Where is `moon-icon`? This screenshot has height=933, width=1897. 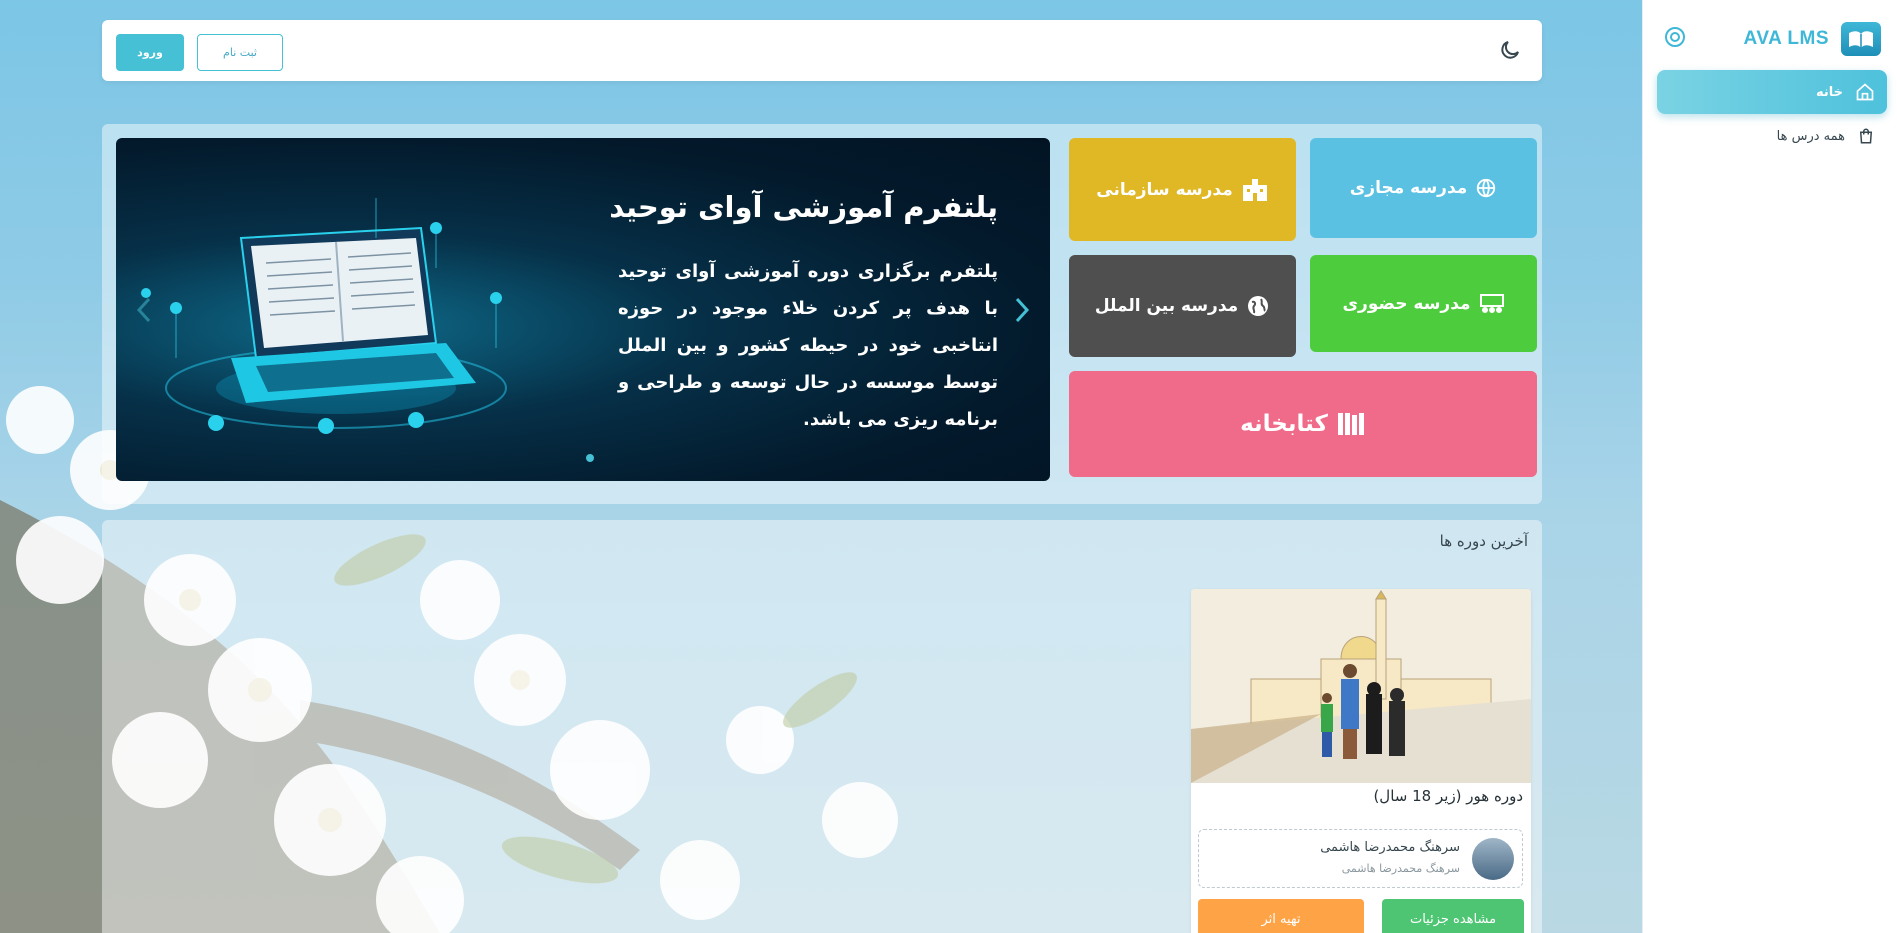 moon-icon is located at coordinates (1510, 50).